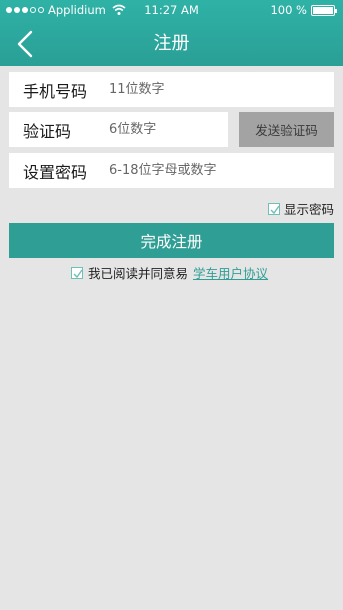  I want to click on page-title: 注册, so click(171, 43).